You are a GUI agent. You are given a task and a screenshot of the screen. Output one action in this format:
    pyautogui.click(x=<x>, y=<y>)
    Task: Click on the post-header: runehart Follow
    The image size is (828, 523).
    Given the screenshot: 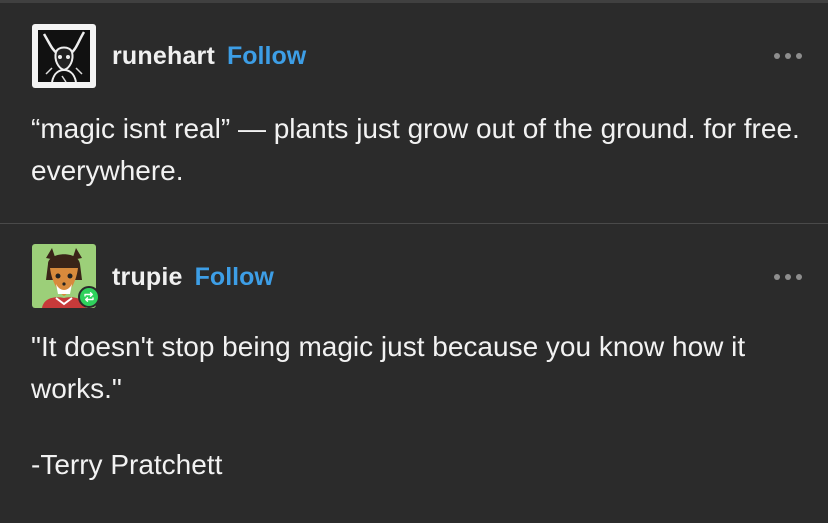 What is the action you would take?
    pyautogui.click(x=209, y=56)
    